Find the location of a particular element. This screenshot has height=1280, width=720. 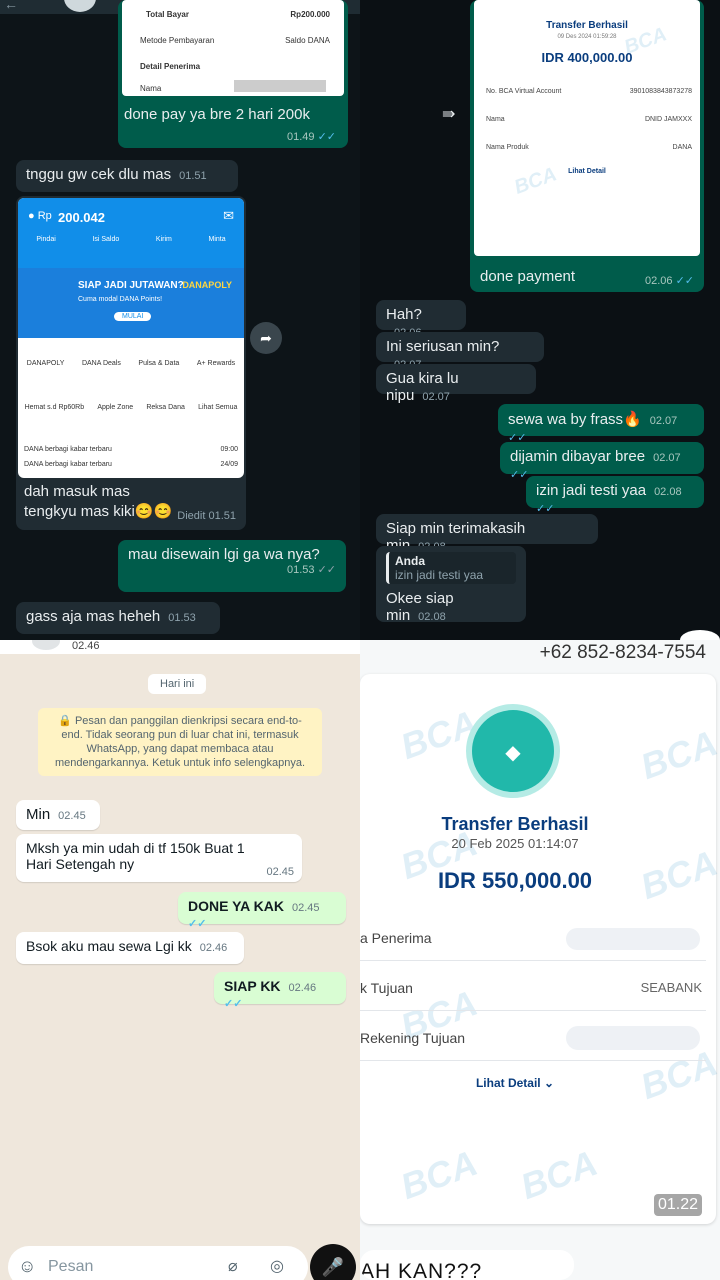

action-kirim: Kirim is located at coordinates (163, 239).